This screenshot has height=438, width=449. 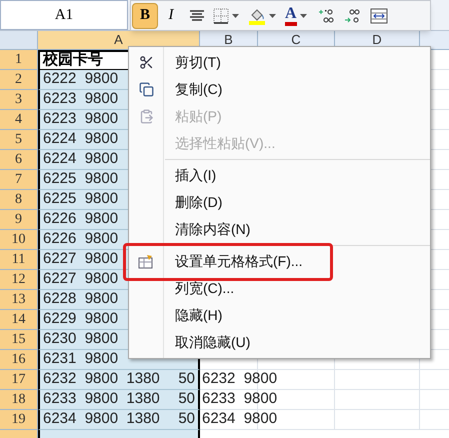 I want to click on name-box: A1, so click(x=64, y=15).